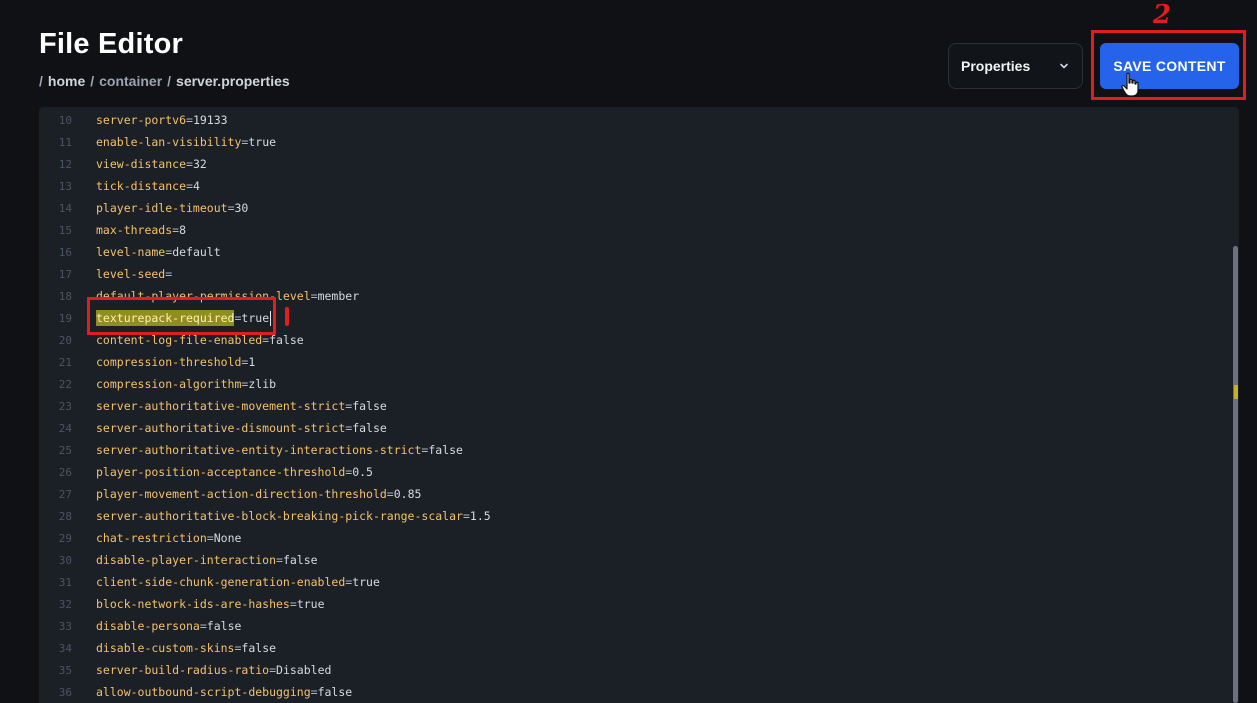 The image size is (1257, 703). I want to click on property-key: compression-algorithm, so click(169, 384).